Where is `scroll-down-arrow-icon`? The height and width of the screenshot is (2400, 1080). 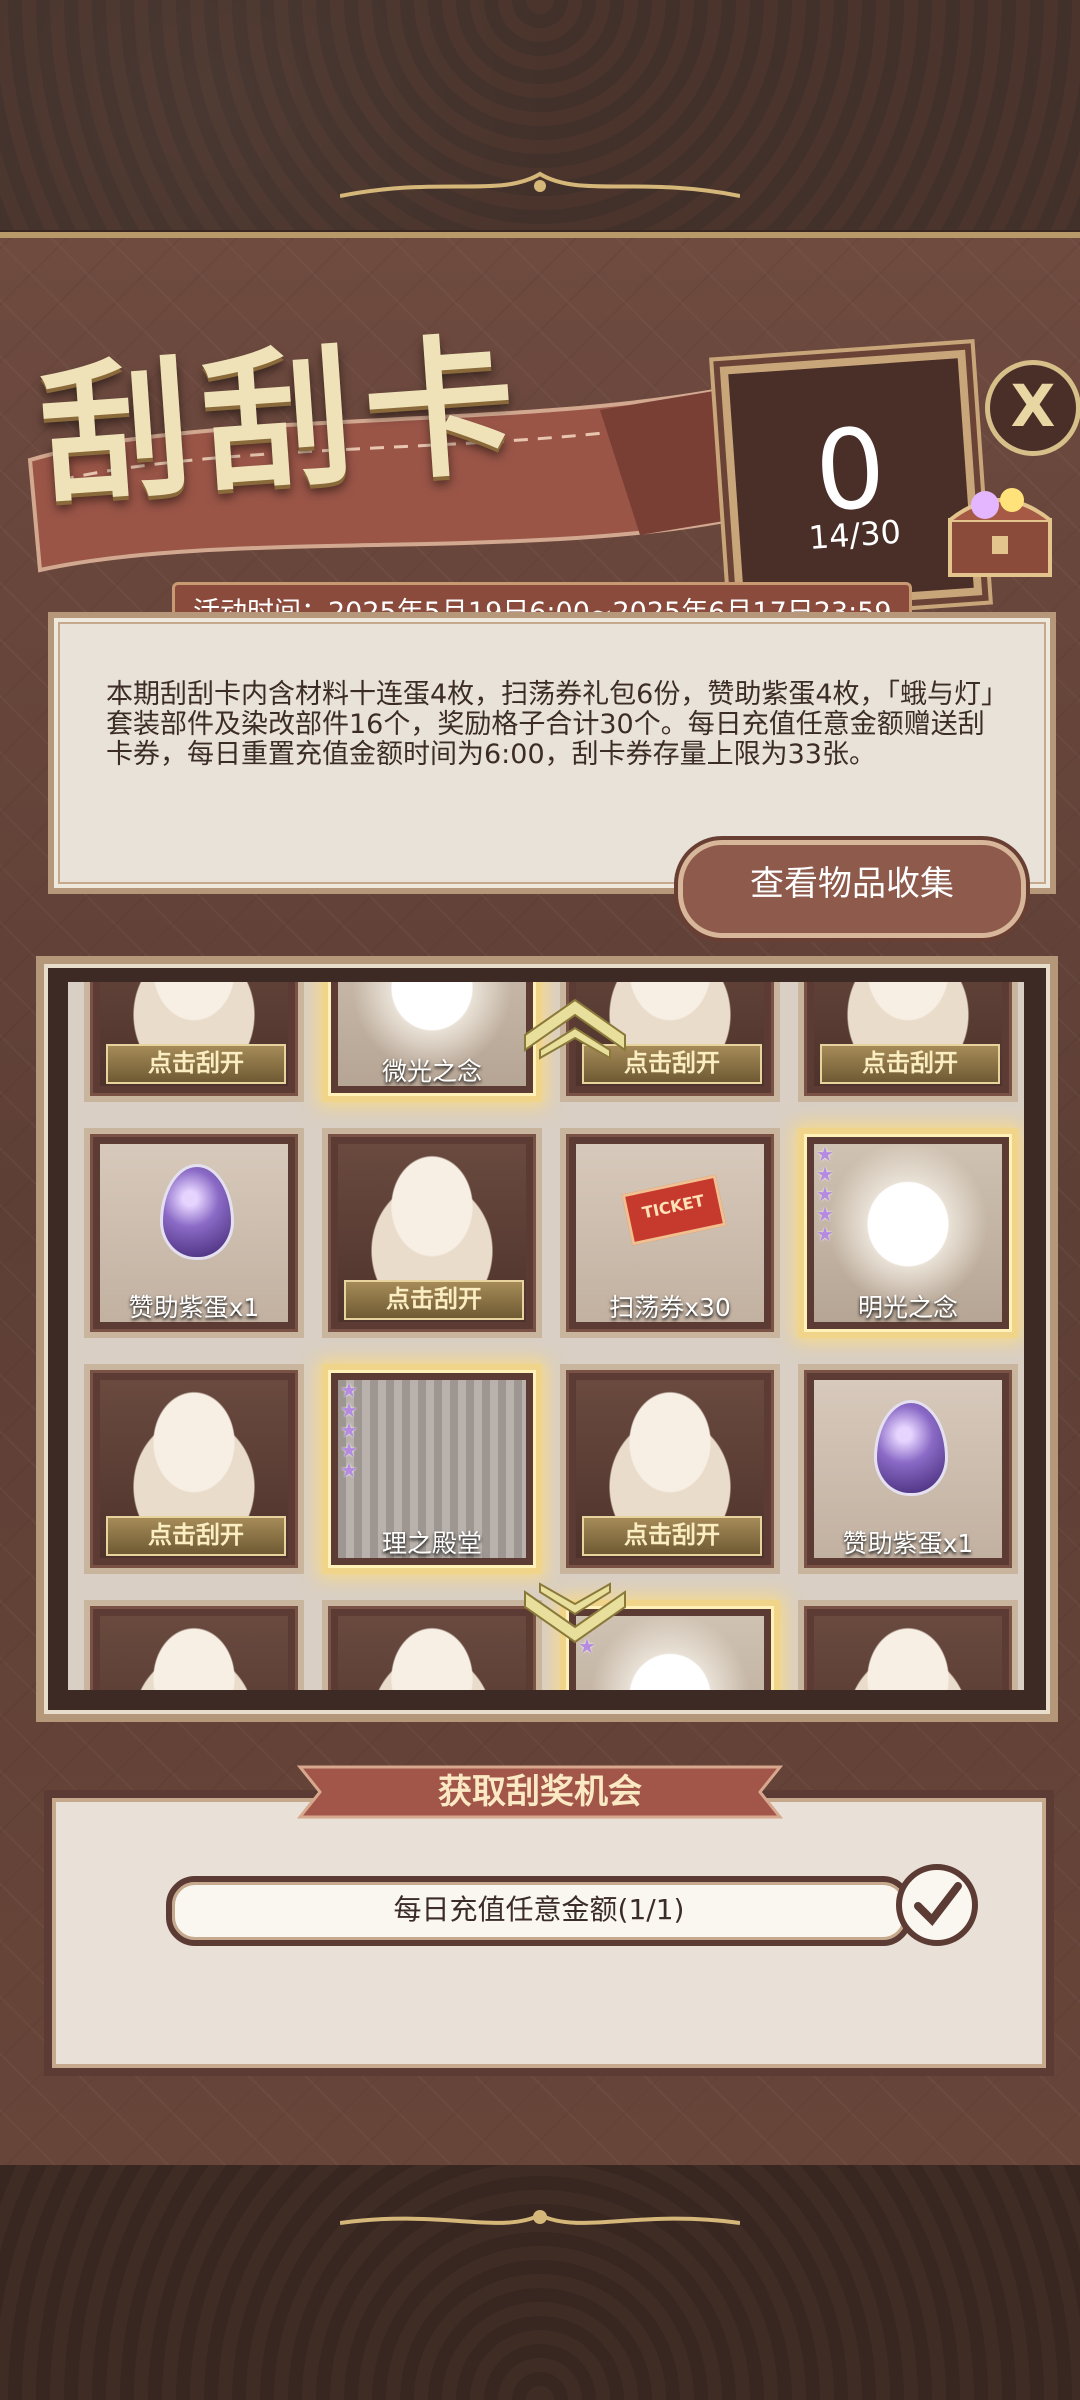 scroll-down-arrow-icon is located at coordinates (575, 1617).